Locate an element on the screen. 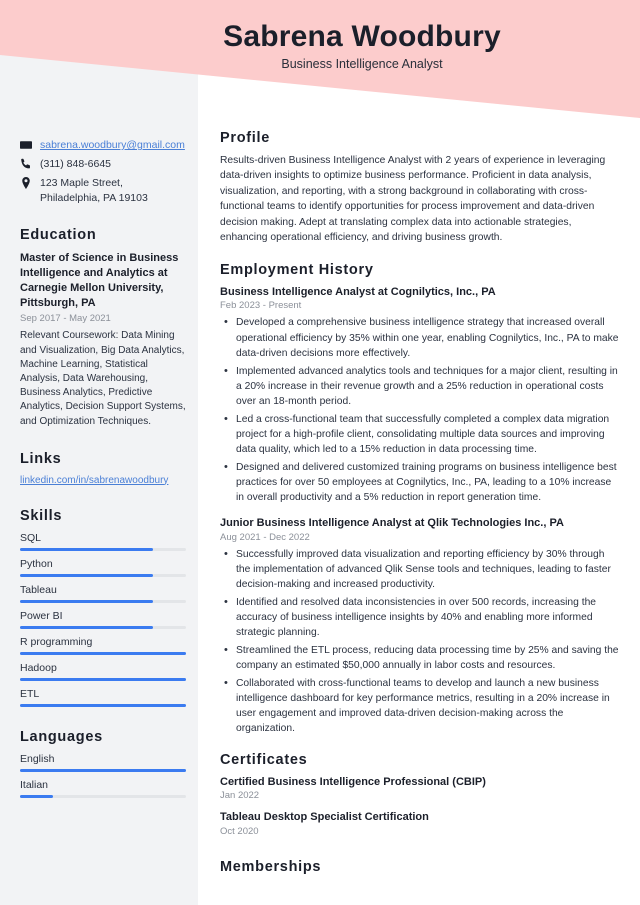 Image resolution: width=640 pixels, height=905 pixels. contact-row: 123 Maple Street, Philadelphia, PA 19103 is located at coordinates (103, 190).